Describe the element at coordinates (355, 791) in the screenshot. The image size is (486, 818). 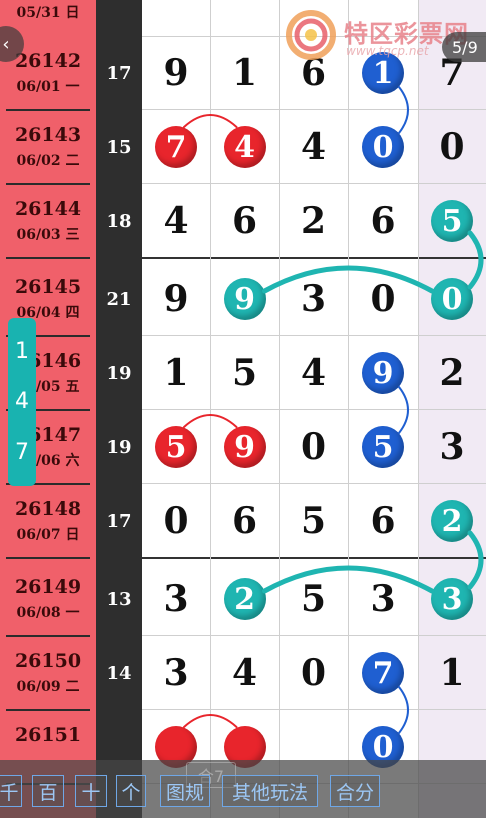
I see `toolbar-tab: 合分` at that location.